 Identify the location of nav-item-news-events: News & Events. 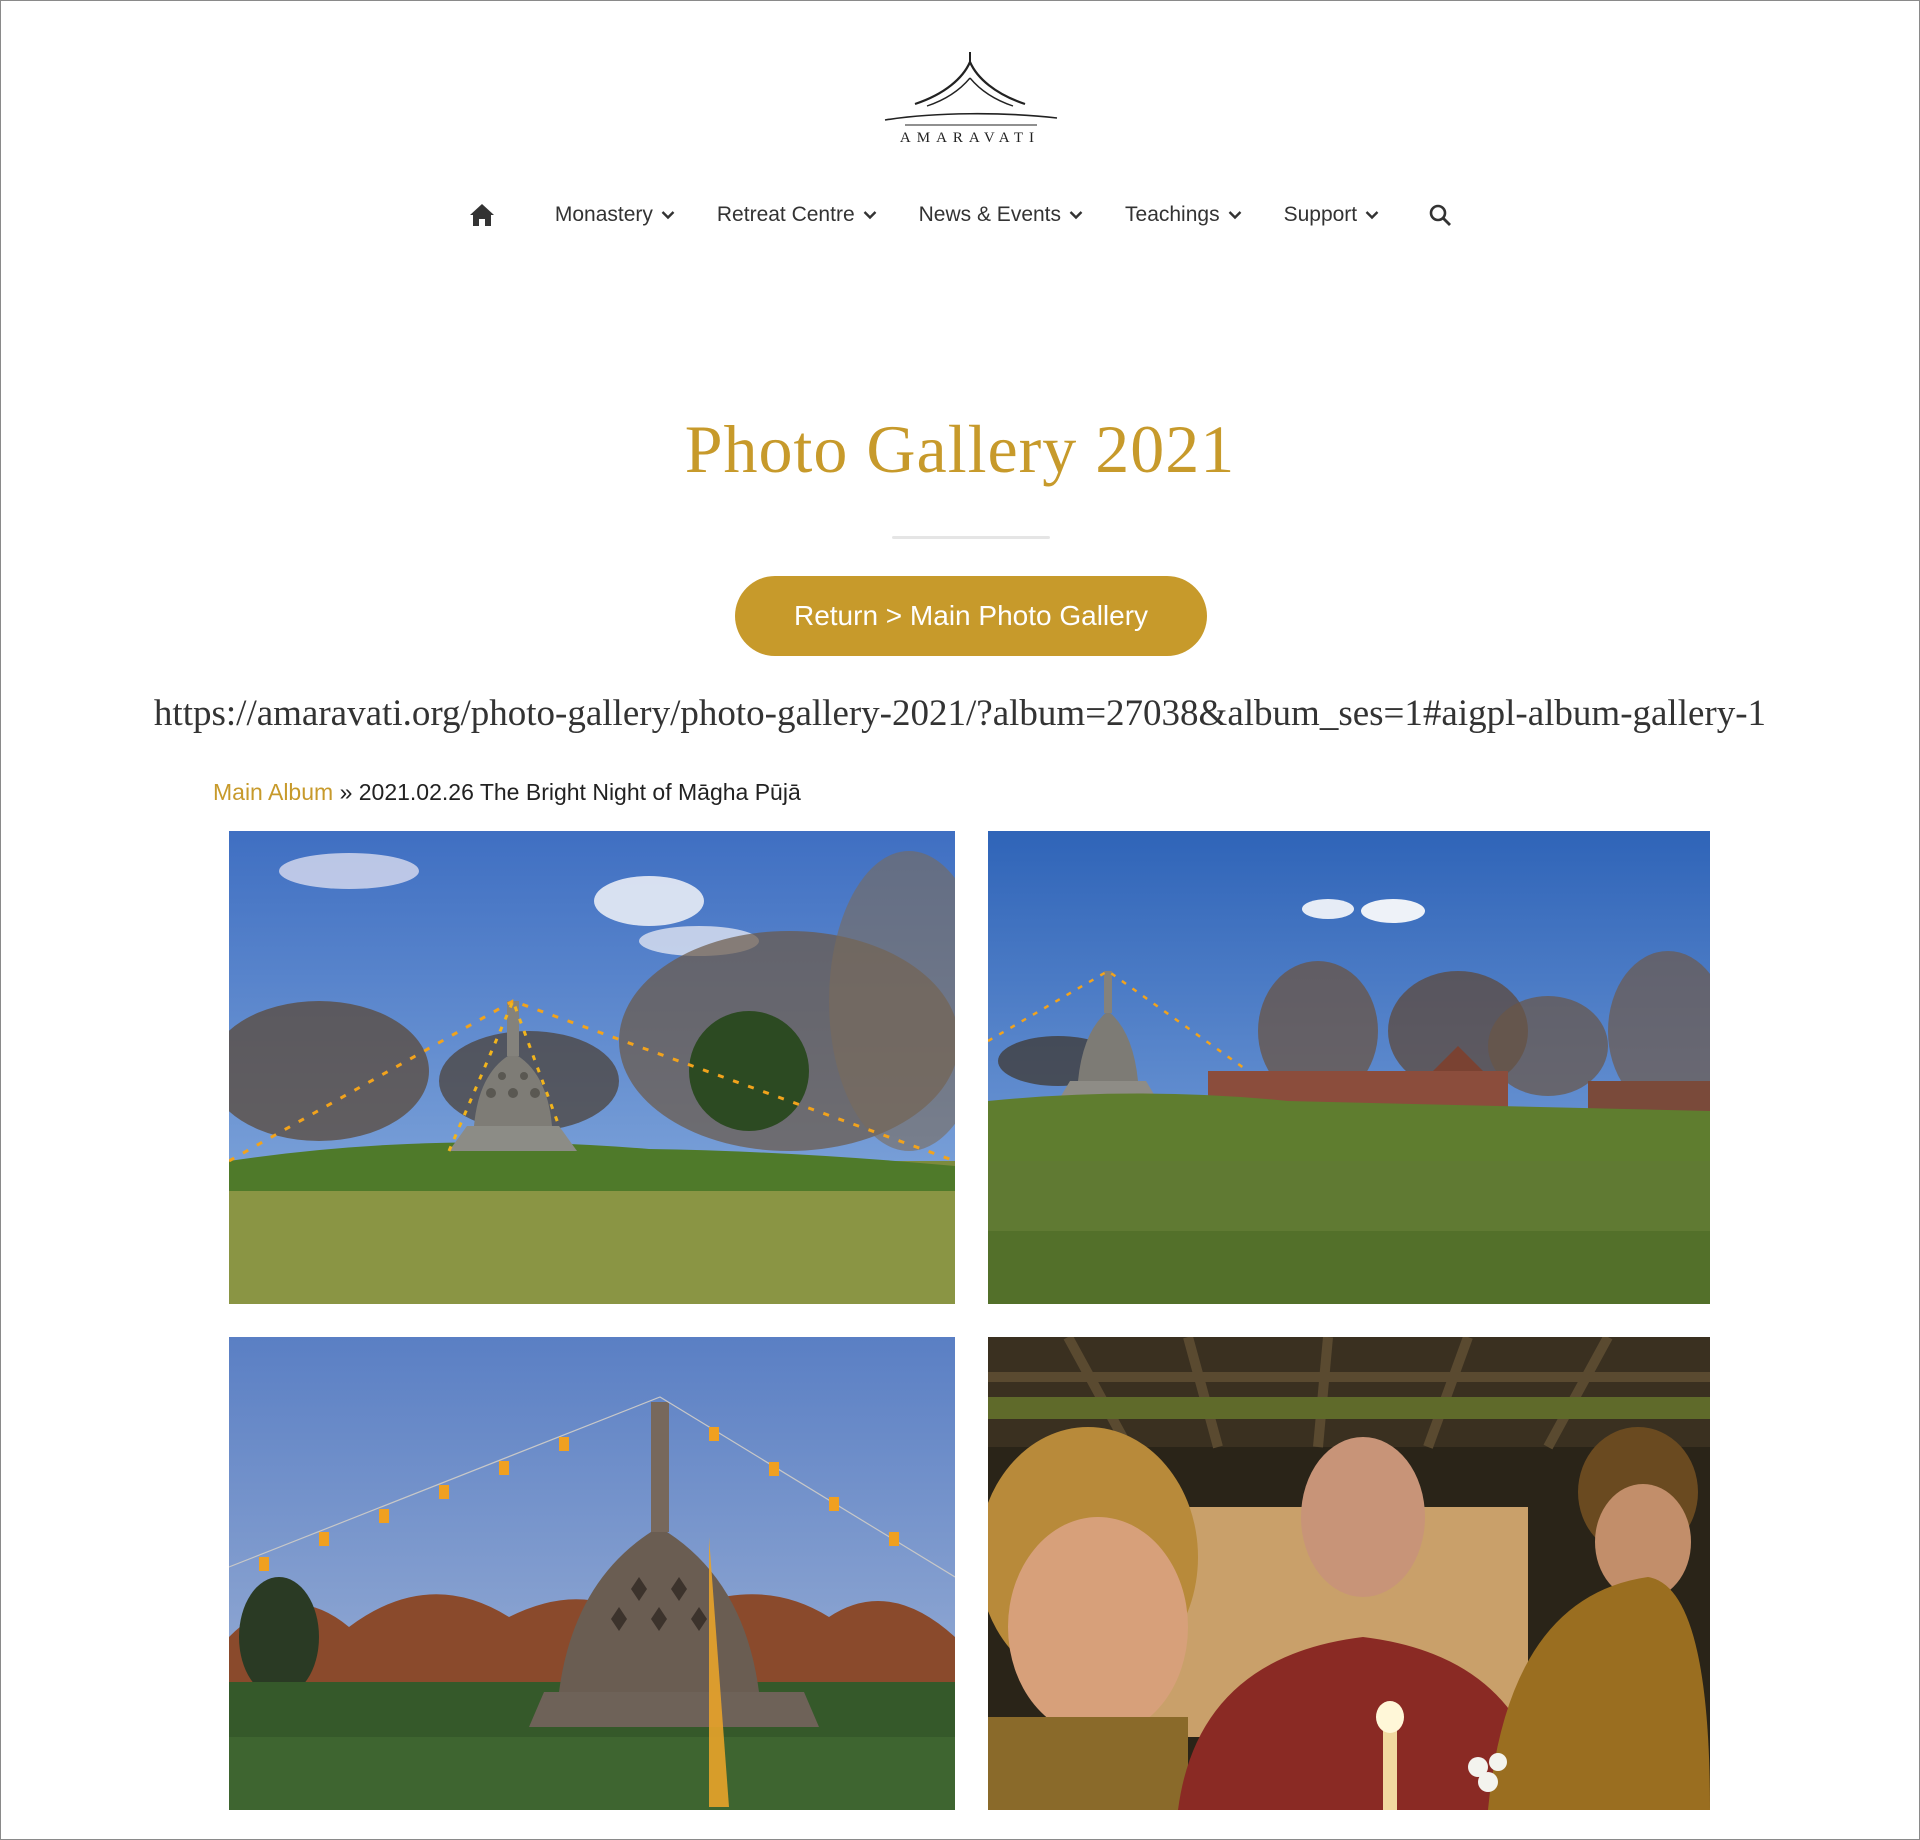
(1001, 215).